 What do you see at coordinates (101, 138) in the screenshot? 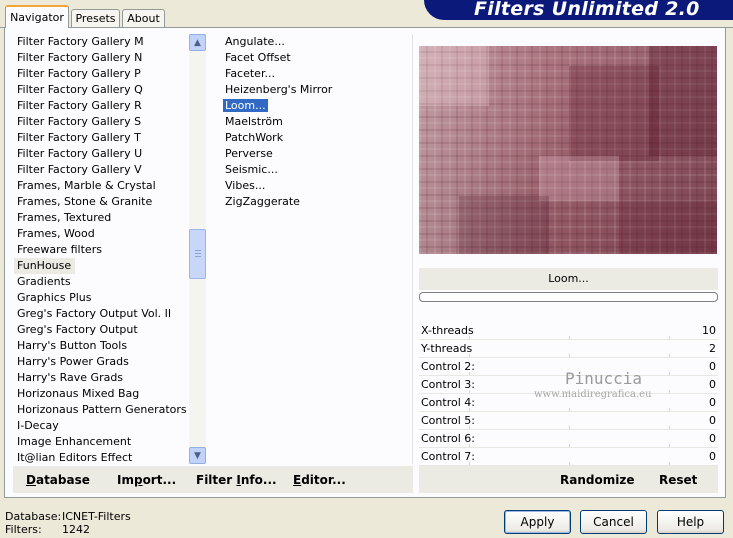
I see `category-item: Filter Factory Gallery T` at bounding box center [101, 138].